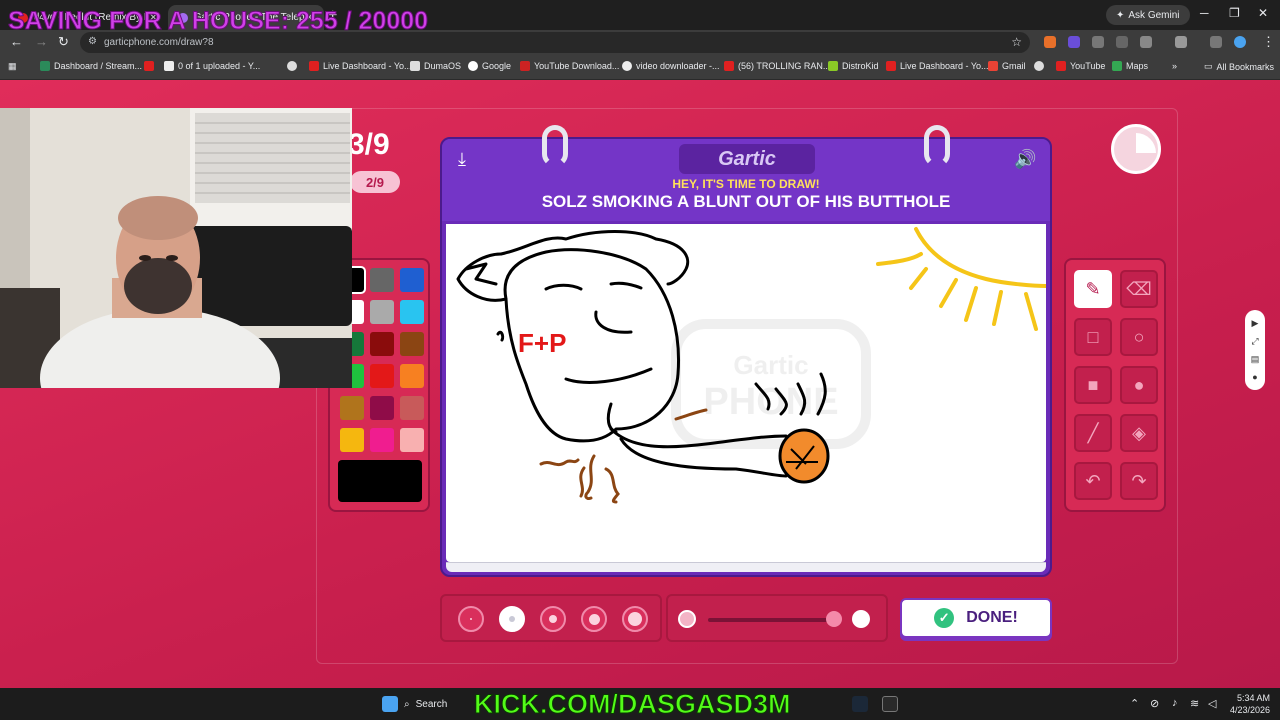 This screenshot has height=720, width=1280. What do you see at coordinates (1093, 385) in the screenshot?
I see `rectangle-filled-icon: ■` at bounding box center [1093, 385].